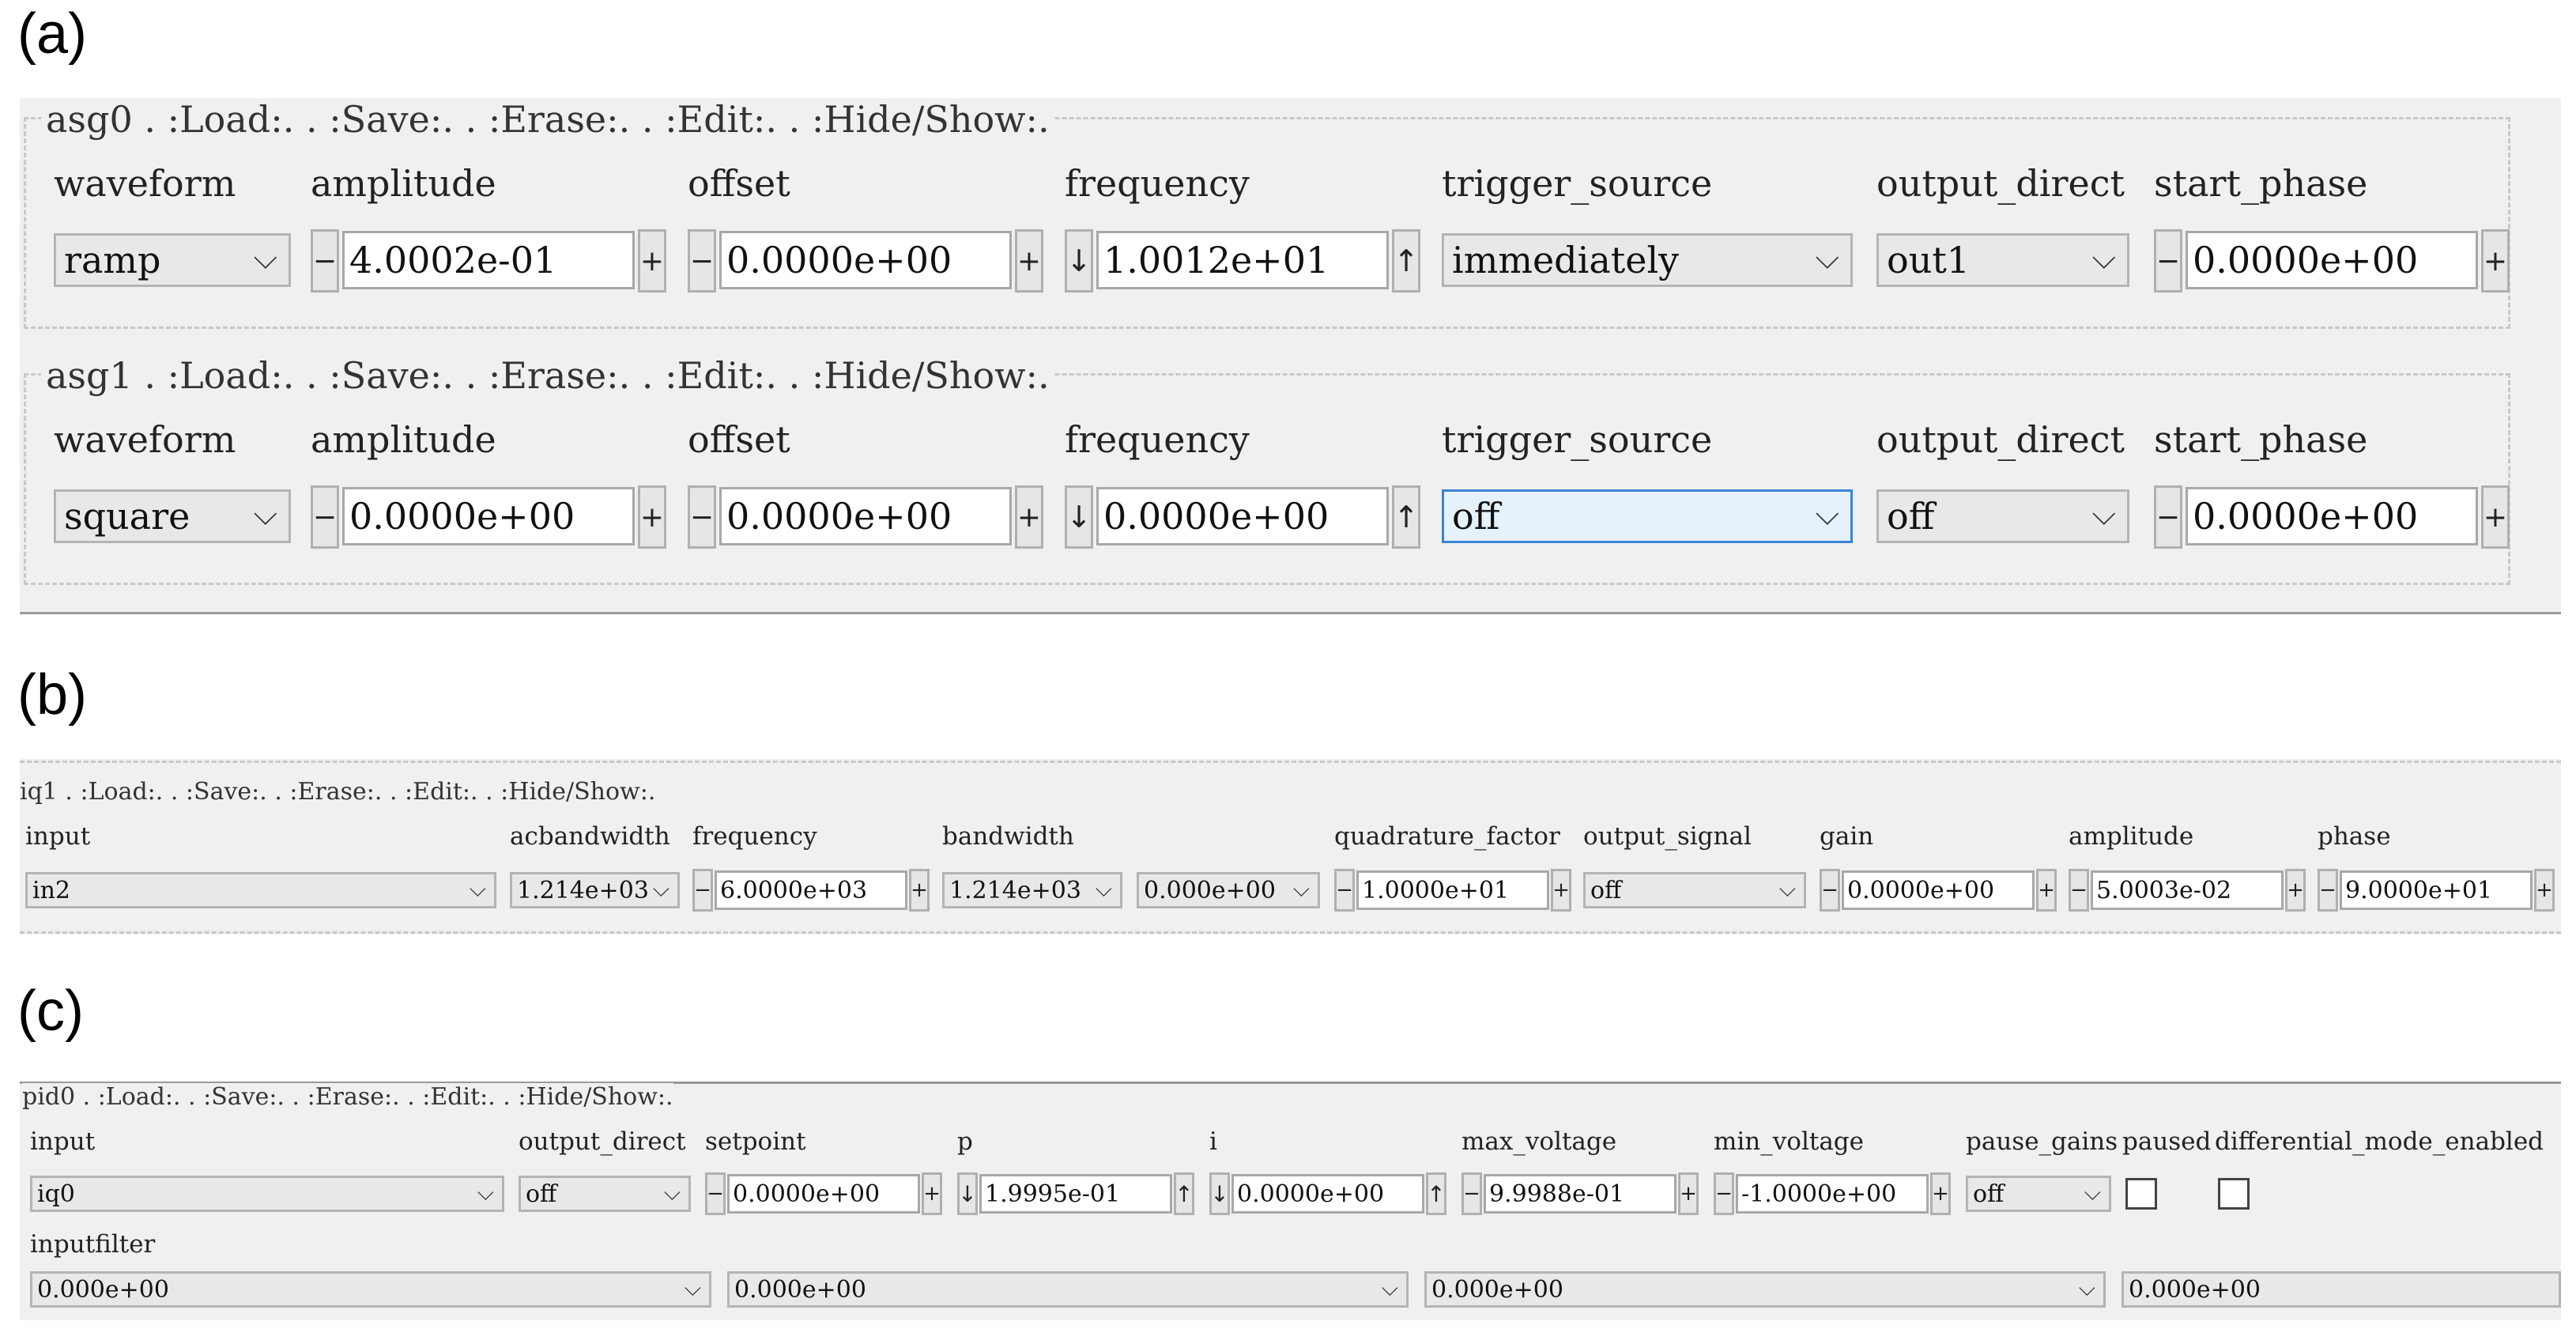 The image size is (2576, 1344). What do you see at coordinates (1436, 1193) in the screenshot?
I see `pid0-i-increase-button: ↑` at bounding box center [1436, 1193].